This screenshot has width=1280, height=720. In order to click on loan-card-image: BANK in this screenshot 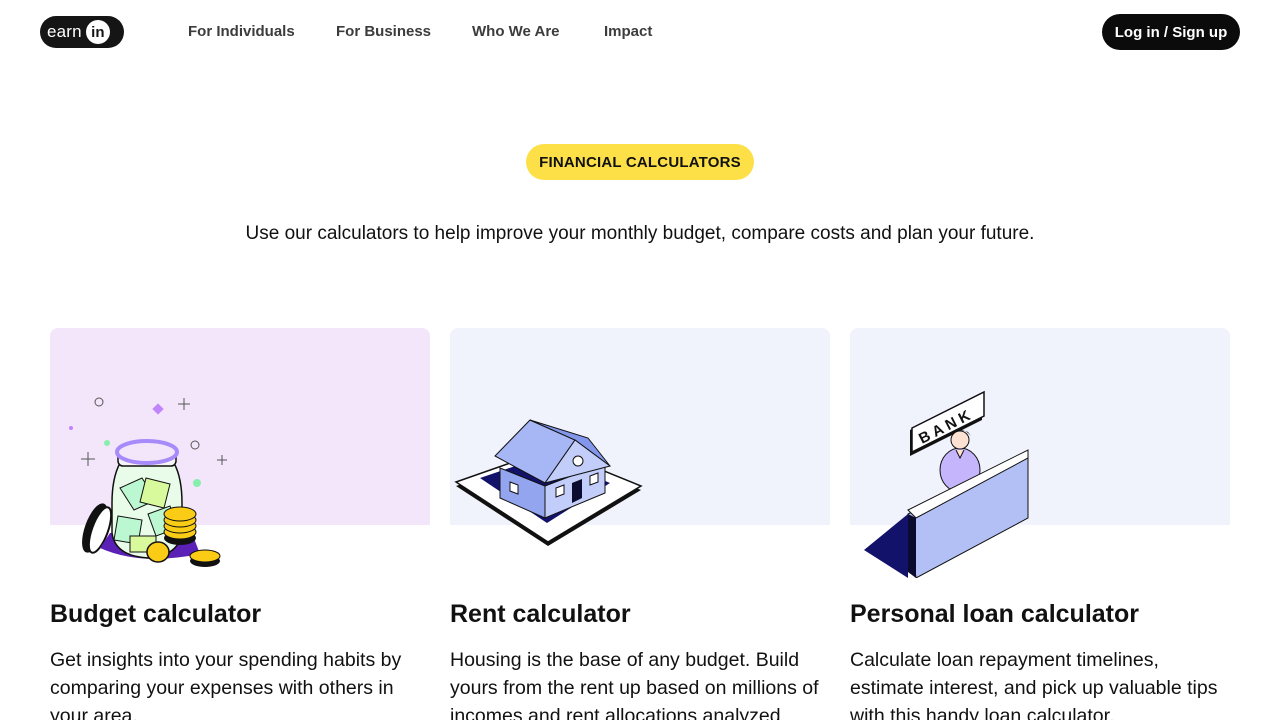, I will do `click(1040, 453)`.